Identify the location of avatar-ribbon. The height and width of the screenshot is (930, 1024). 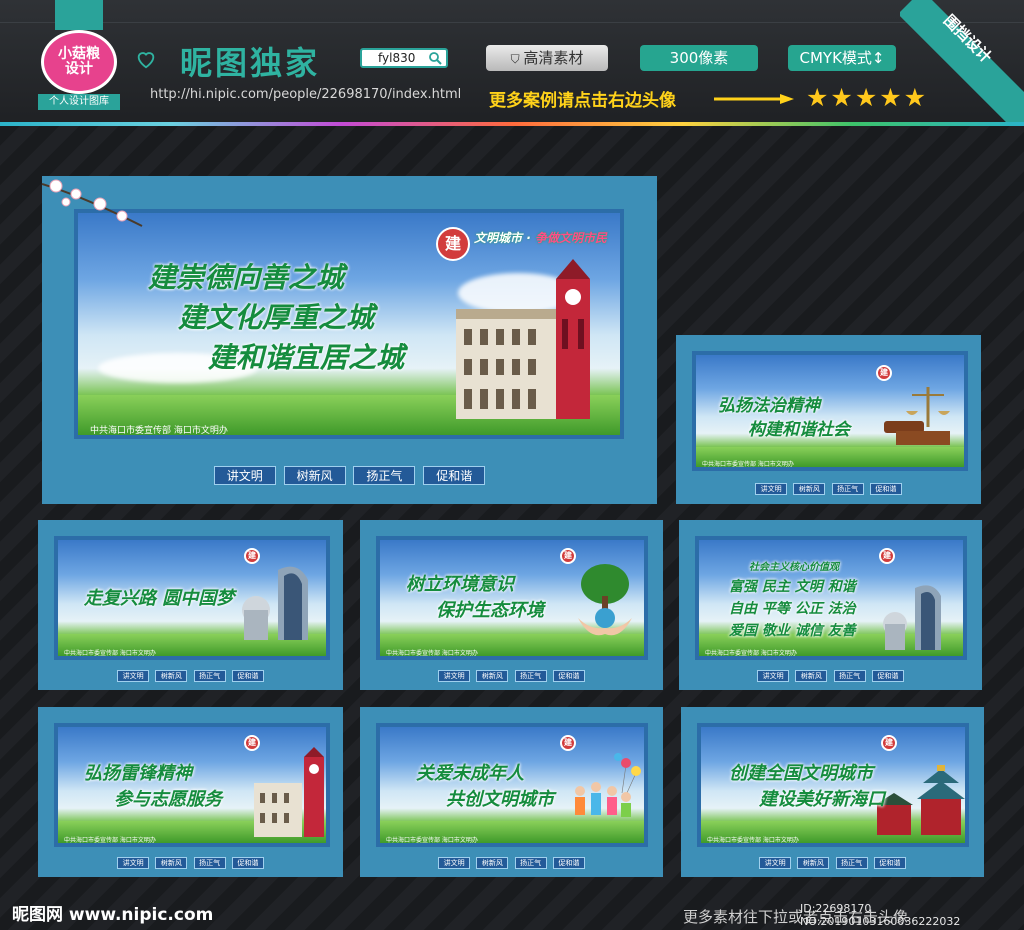
(79, 15).